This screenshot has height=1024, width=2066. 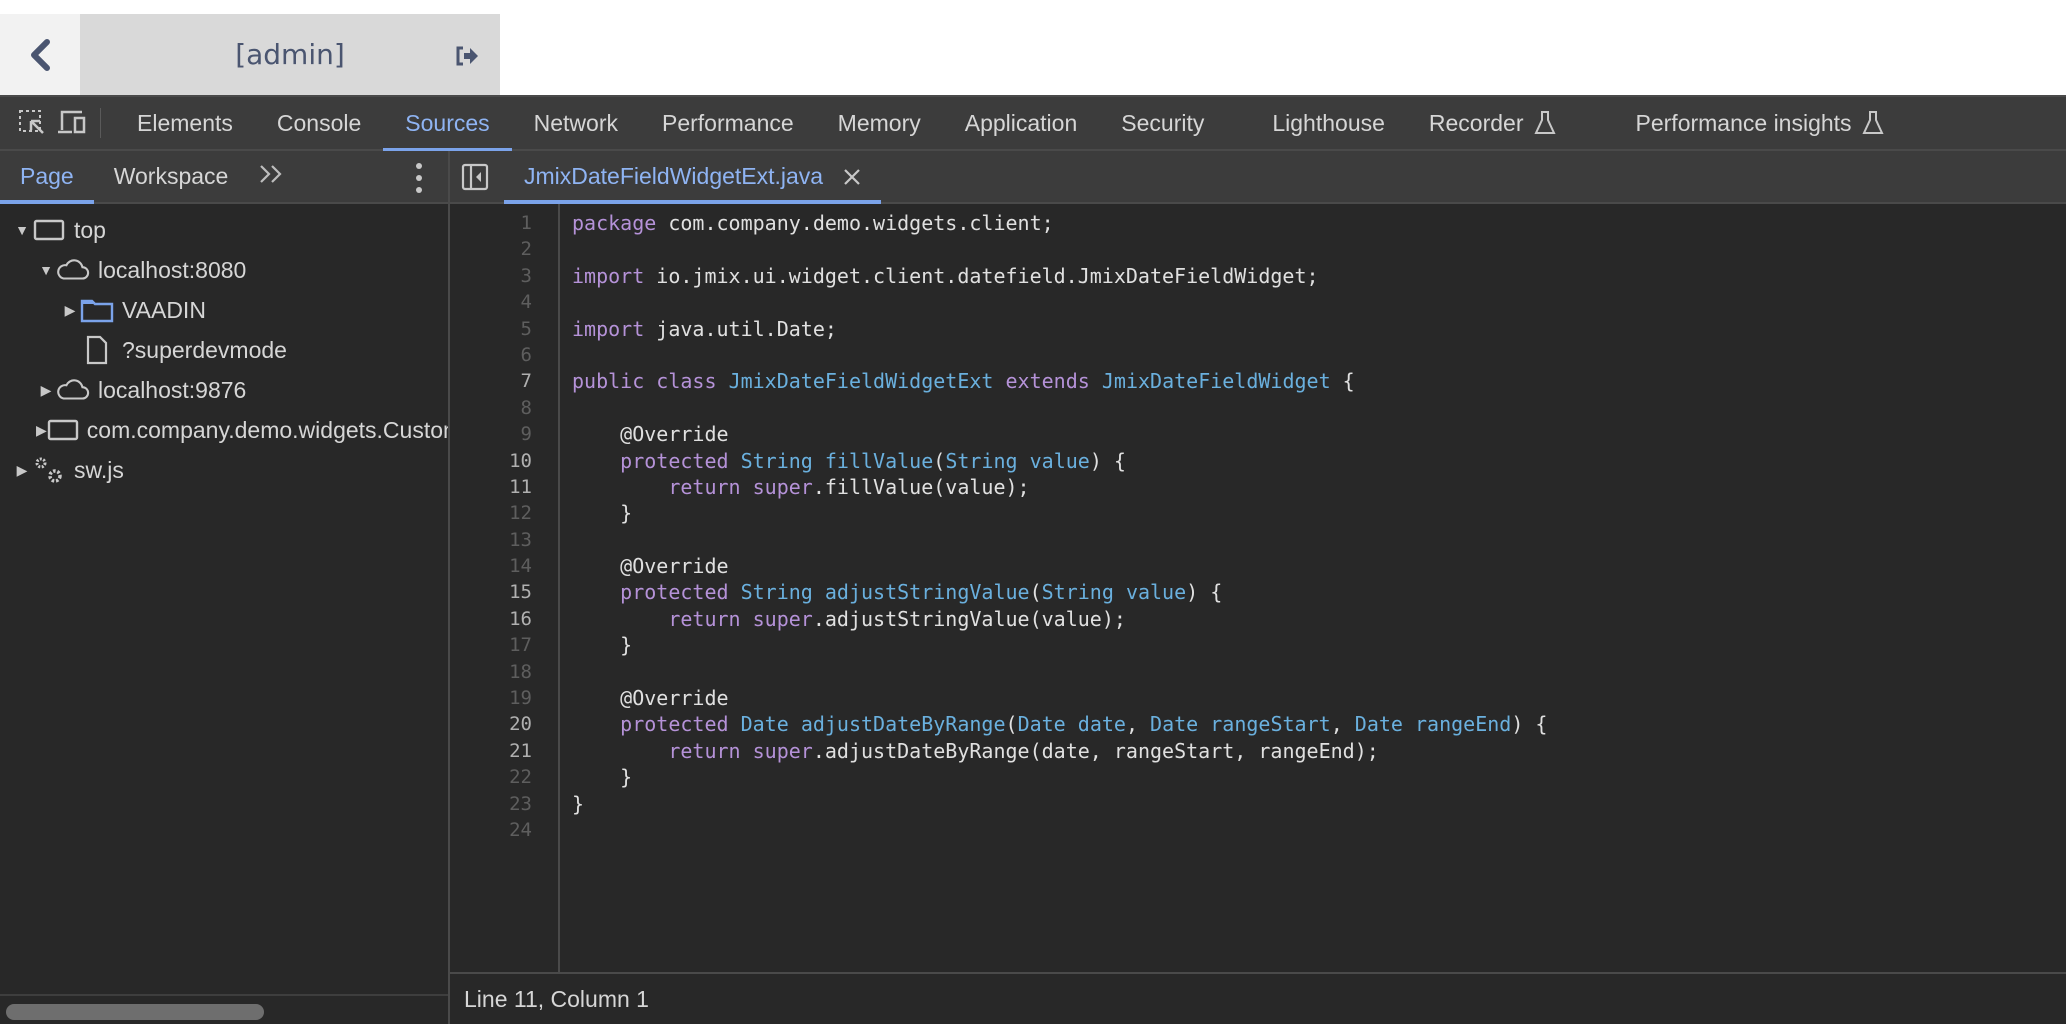 I want to click on file-tab: JmixDateFieldWidgetExt.java, so click(x=693, y=177).